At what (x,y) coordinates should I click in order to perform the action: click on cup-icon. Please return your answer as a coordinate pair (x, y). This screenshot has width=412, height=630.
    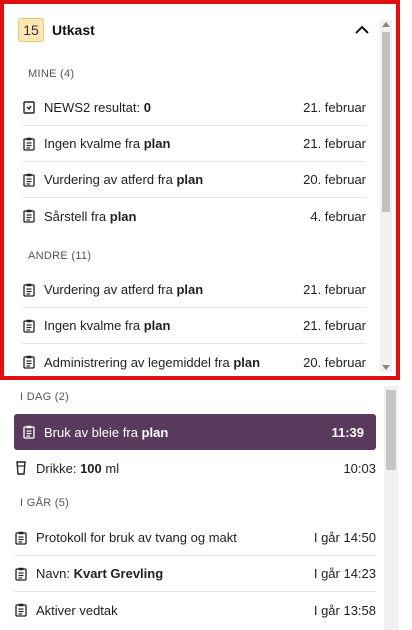
    Looking at the image, I should click on (21, 468).